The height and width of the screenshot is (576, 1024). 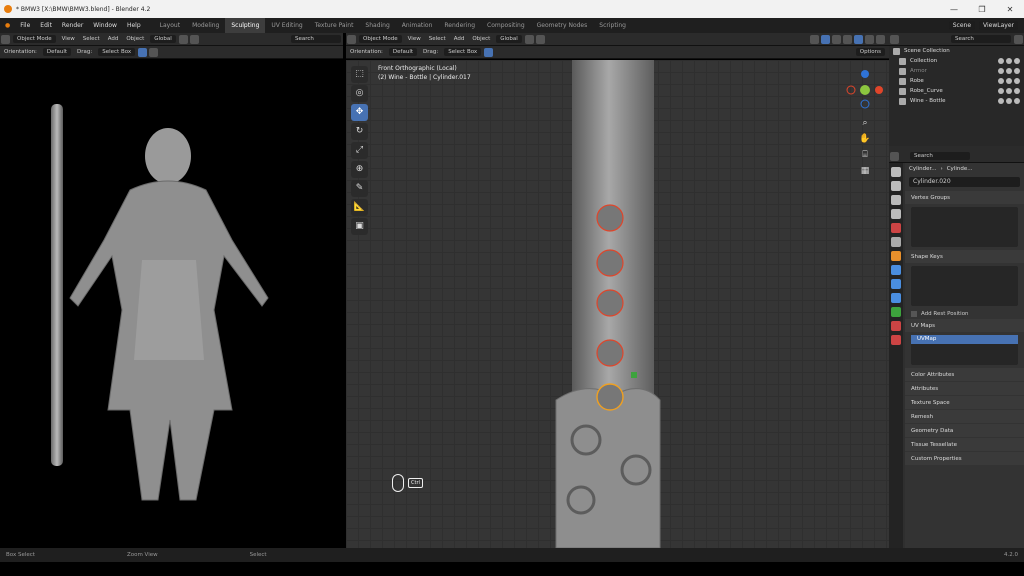 What do you see at coordinates (351, 39) in the screenshot?
I see `main-editor-type-icon` at bounding box center [351, 39].